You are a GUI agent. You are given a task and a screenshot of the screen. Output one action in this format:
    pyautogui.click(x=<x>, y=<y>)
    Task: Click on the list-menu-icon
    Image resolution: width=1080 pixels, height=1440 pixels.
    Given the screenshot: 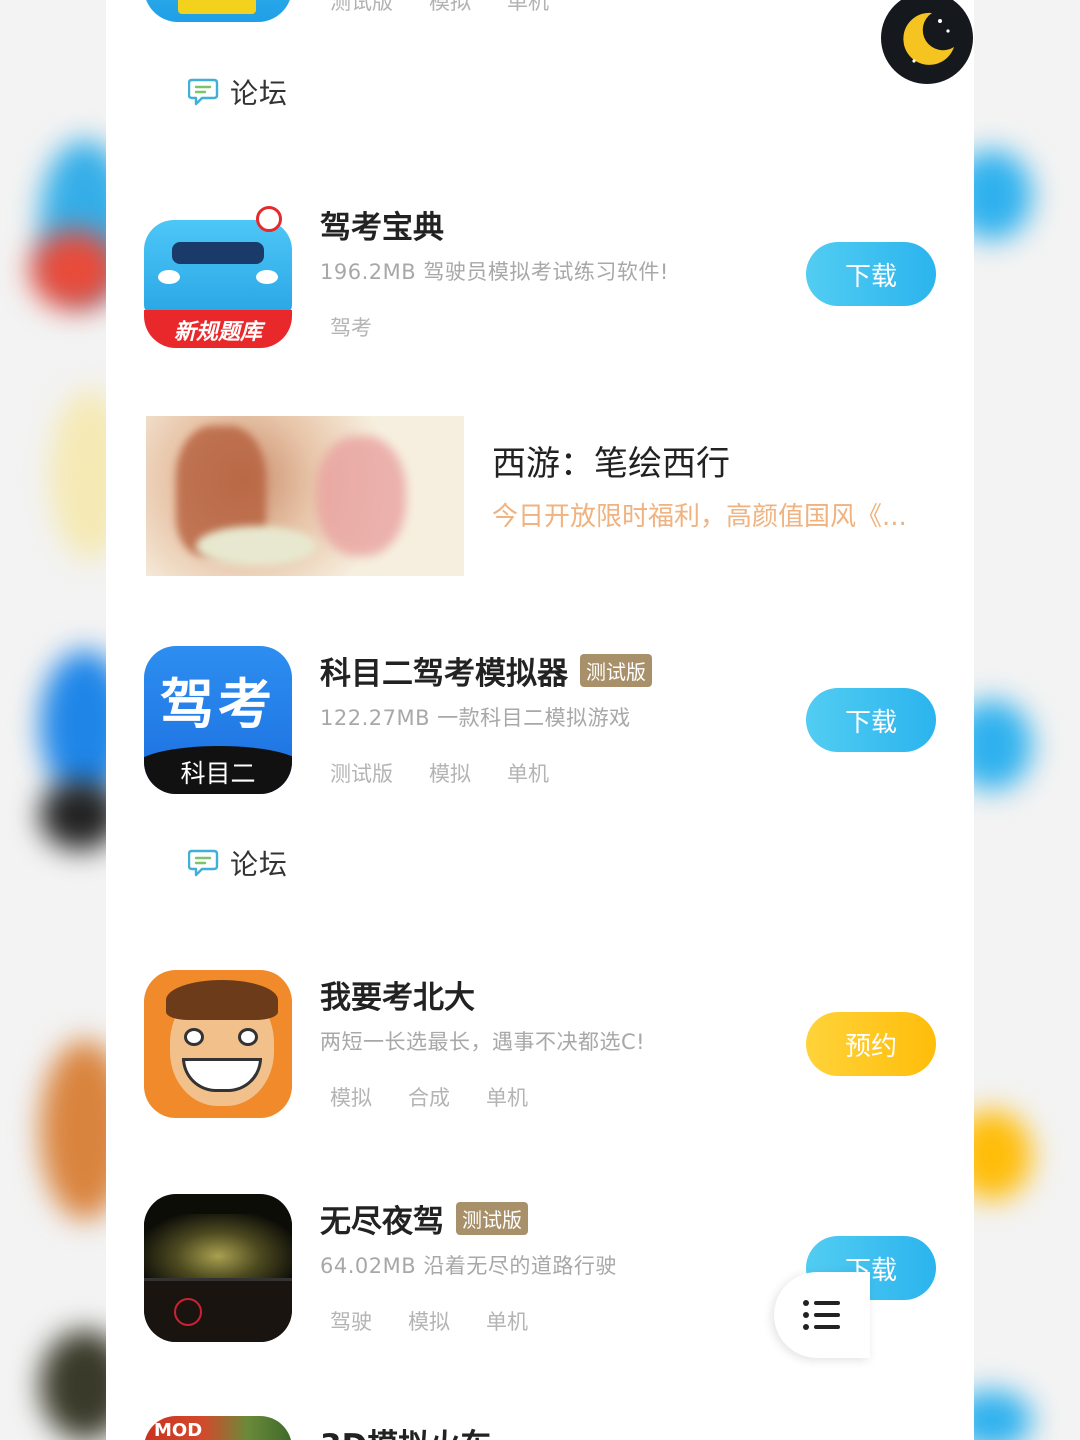 What is the action you would take?
    pyautogui.click(x=821, y=1315)
    